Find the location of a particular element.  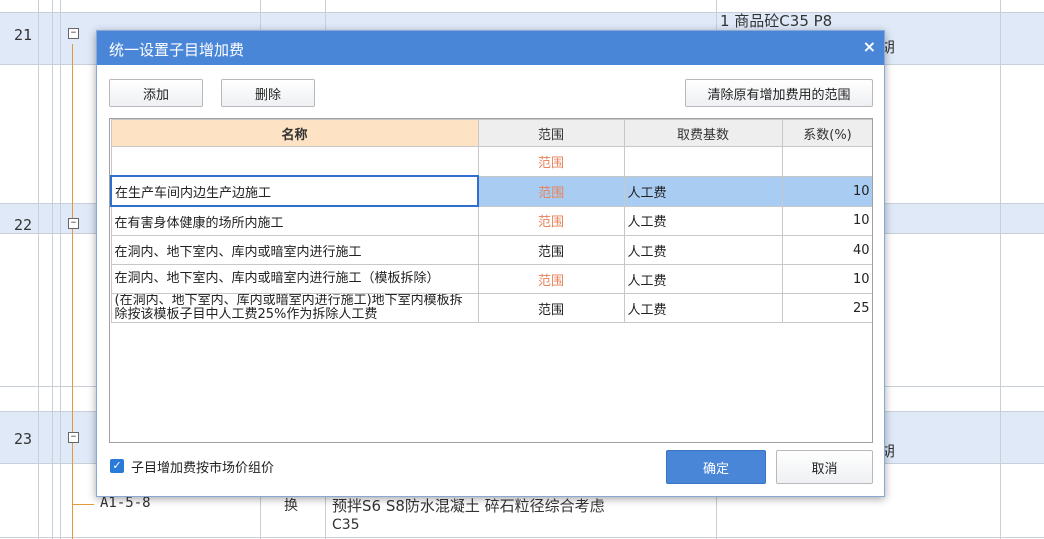

row-number: 21 is located at coordinates (23, 35).